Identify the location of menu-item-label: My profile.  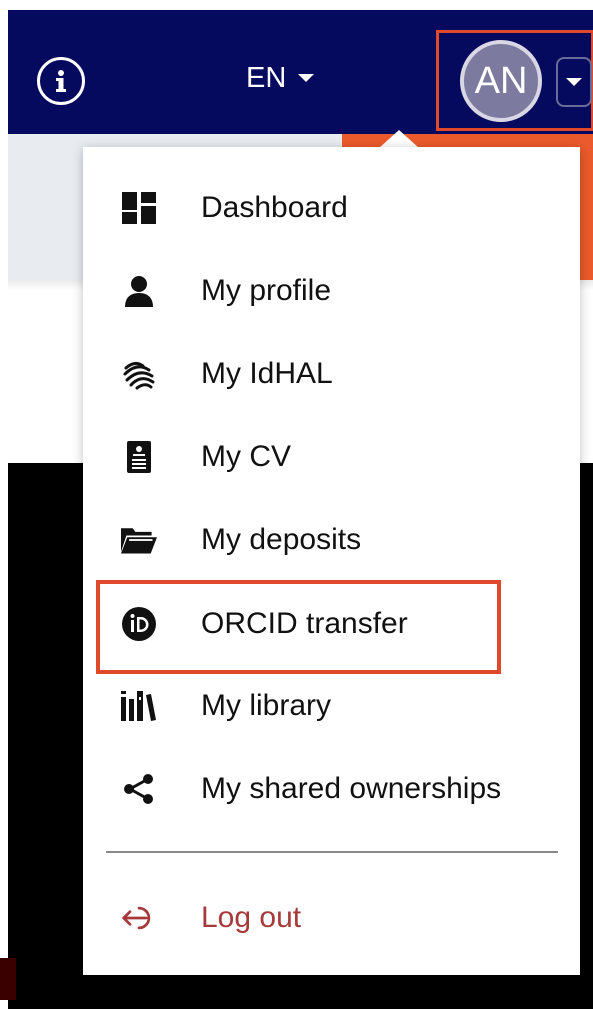
(266, 290).